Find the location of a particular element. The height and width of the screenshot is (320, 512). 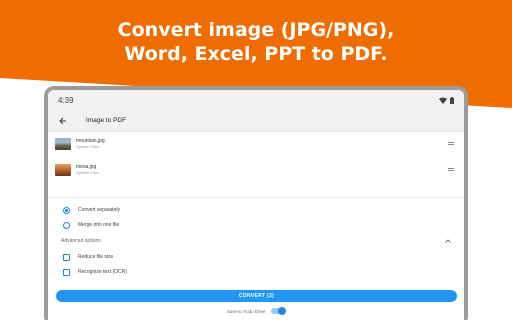

headline-line-1: Convert image (JPG/PNG), is located at coordinates (256, 30).